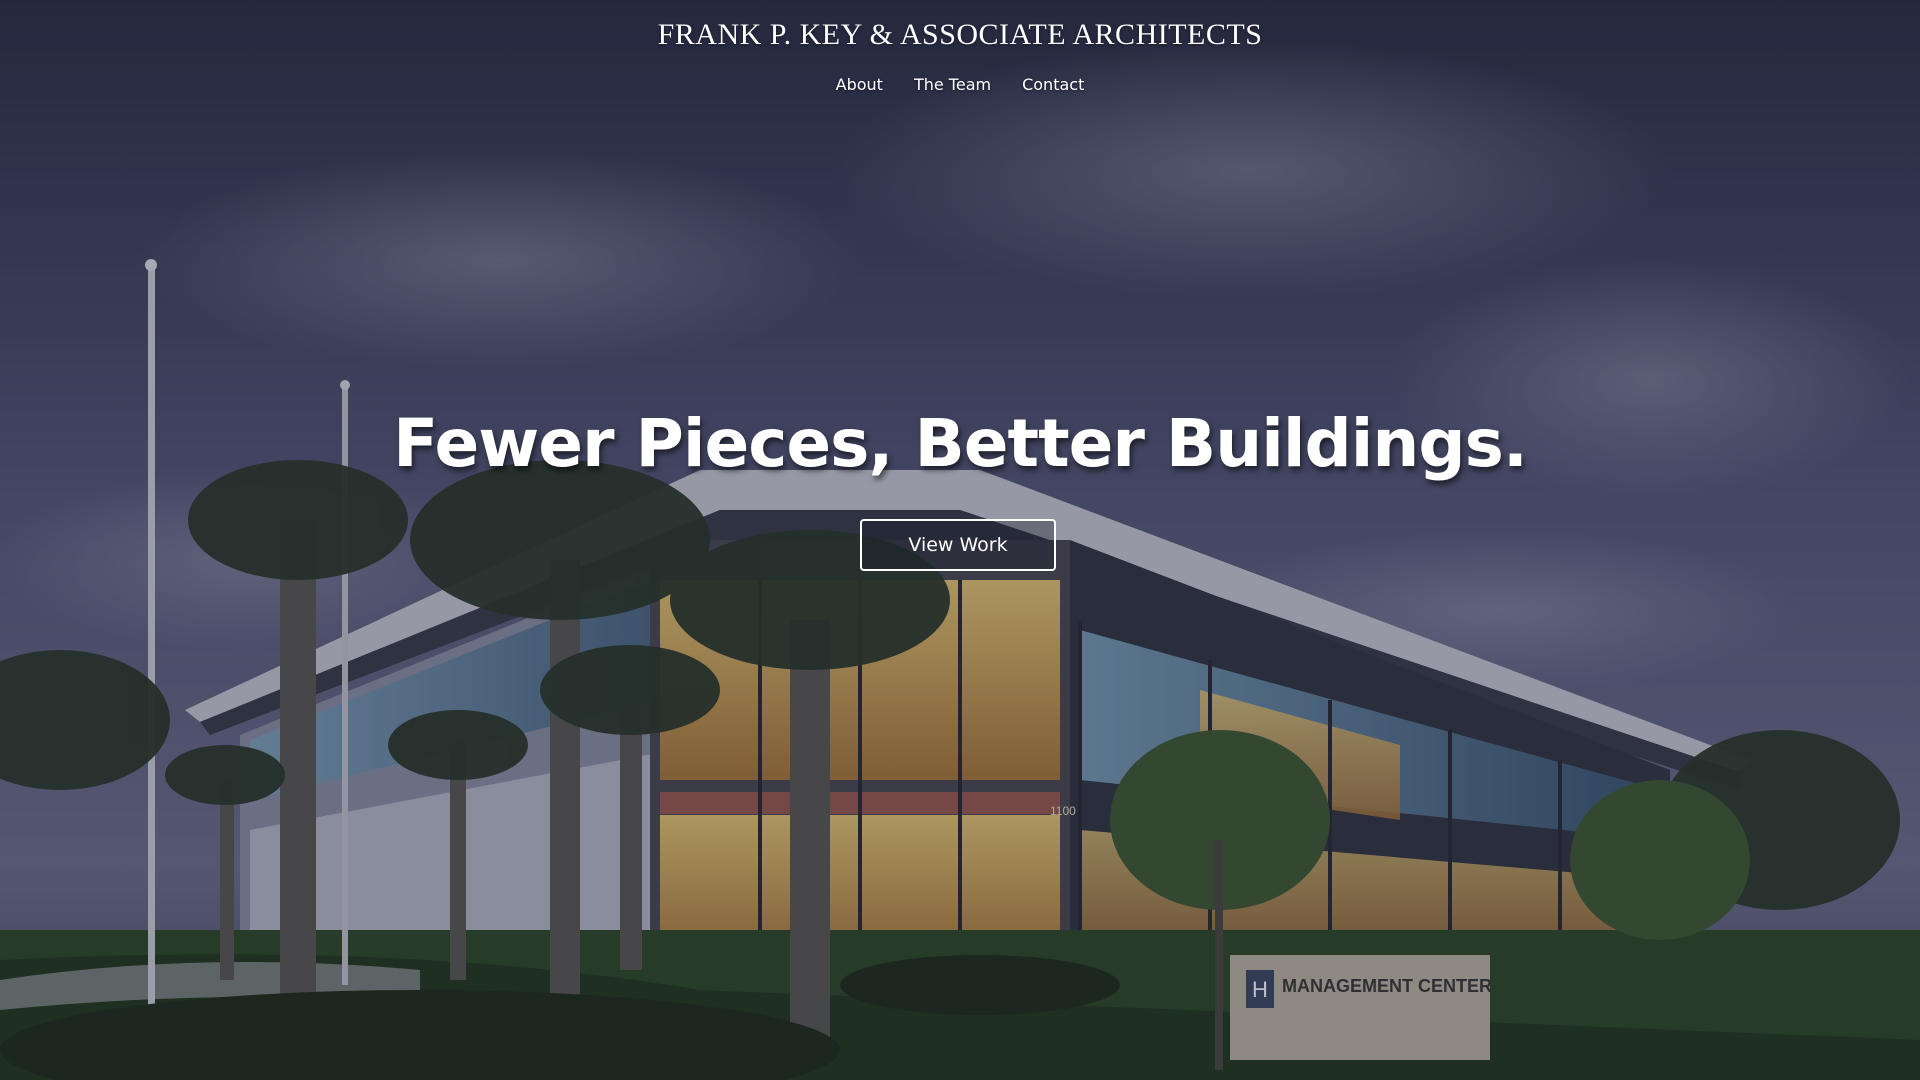  I want to click on hero-headline: Fewer Pieces, Better Buildings., so click(960, 443).